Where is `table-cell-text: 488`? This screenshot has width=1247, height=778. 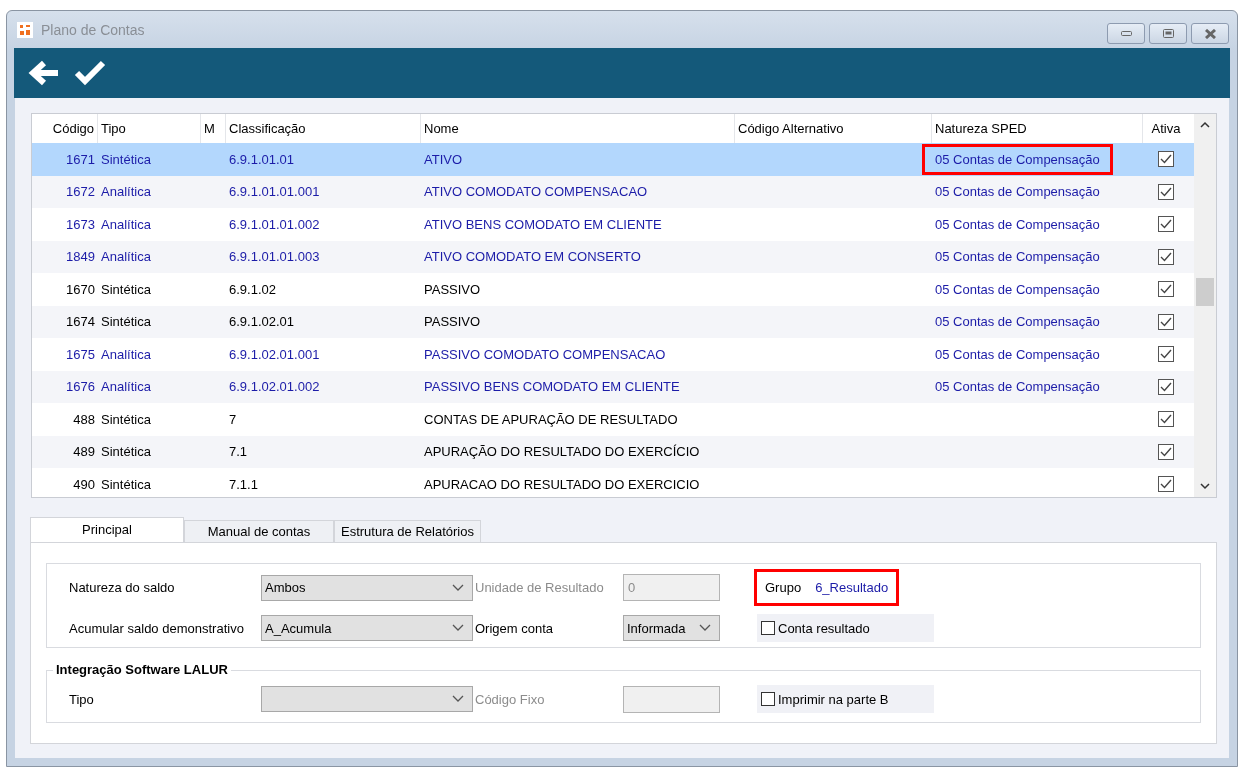
table-cell-text: 488 is located at coordinates (84, 419).